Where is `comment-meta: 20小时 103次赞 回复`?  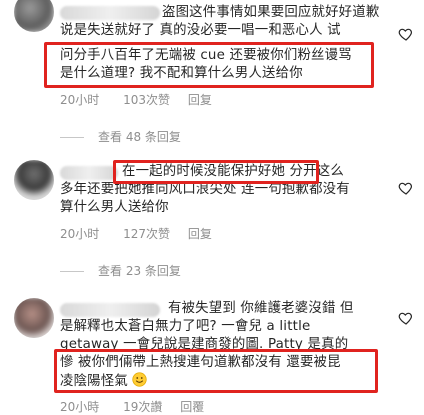
comment-meta: 20小时 103次赞 回复 is located at coordinates (136, 99).